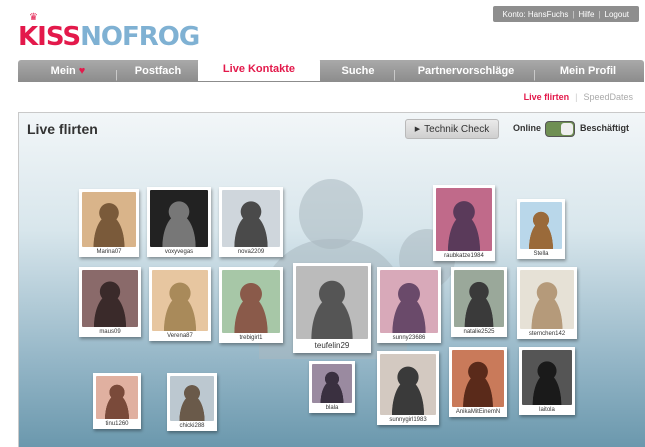 This screenshot has width=645, height=447. I want to click on user-card: natalie2525, so click(479, 302).